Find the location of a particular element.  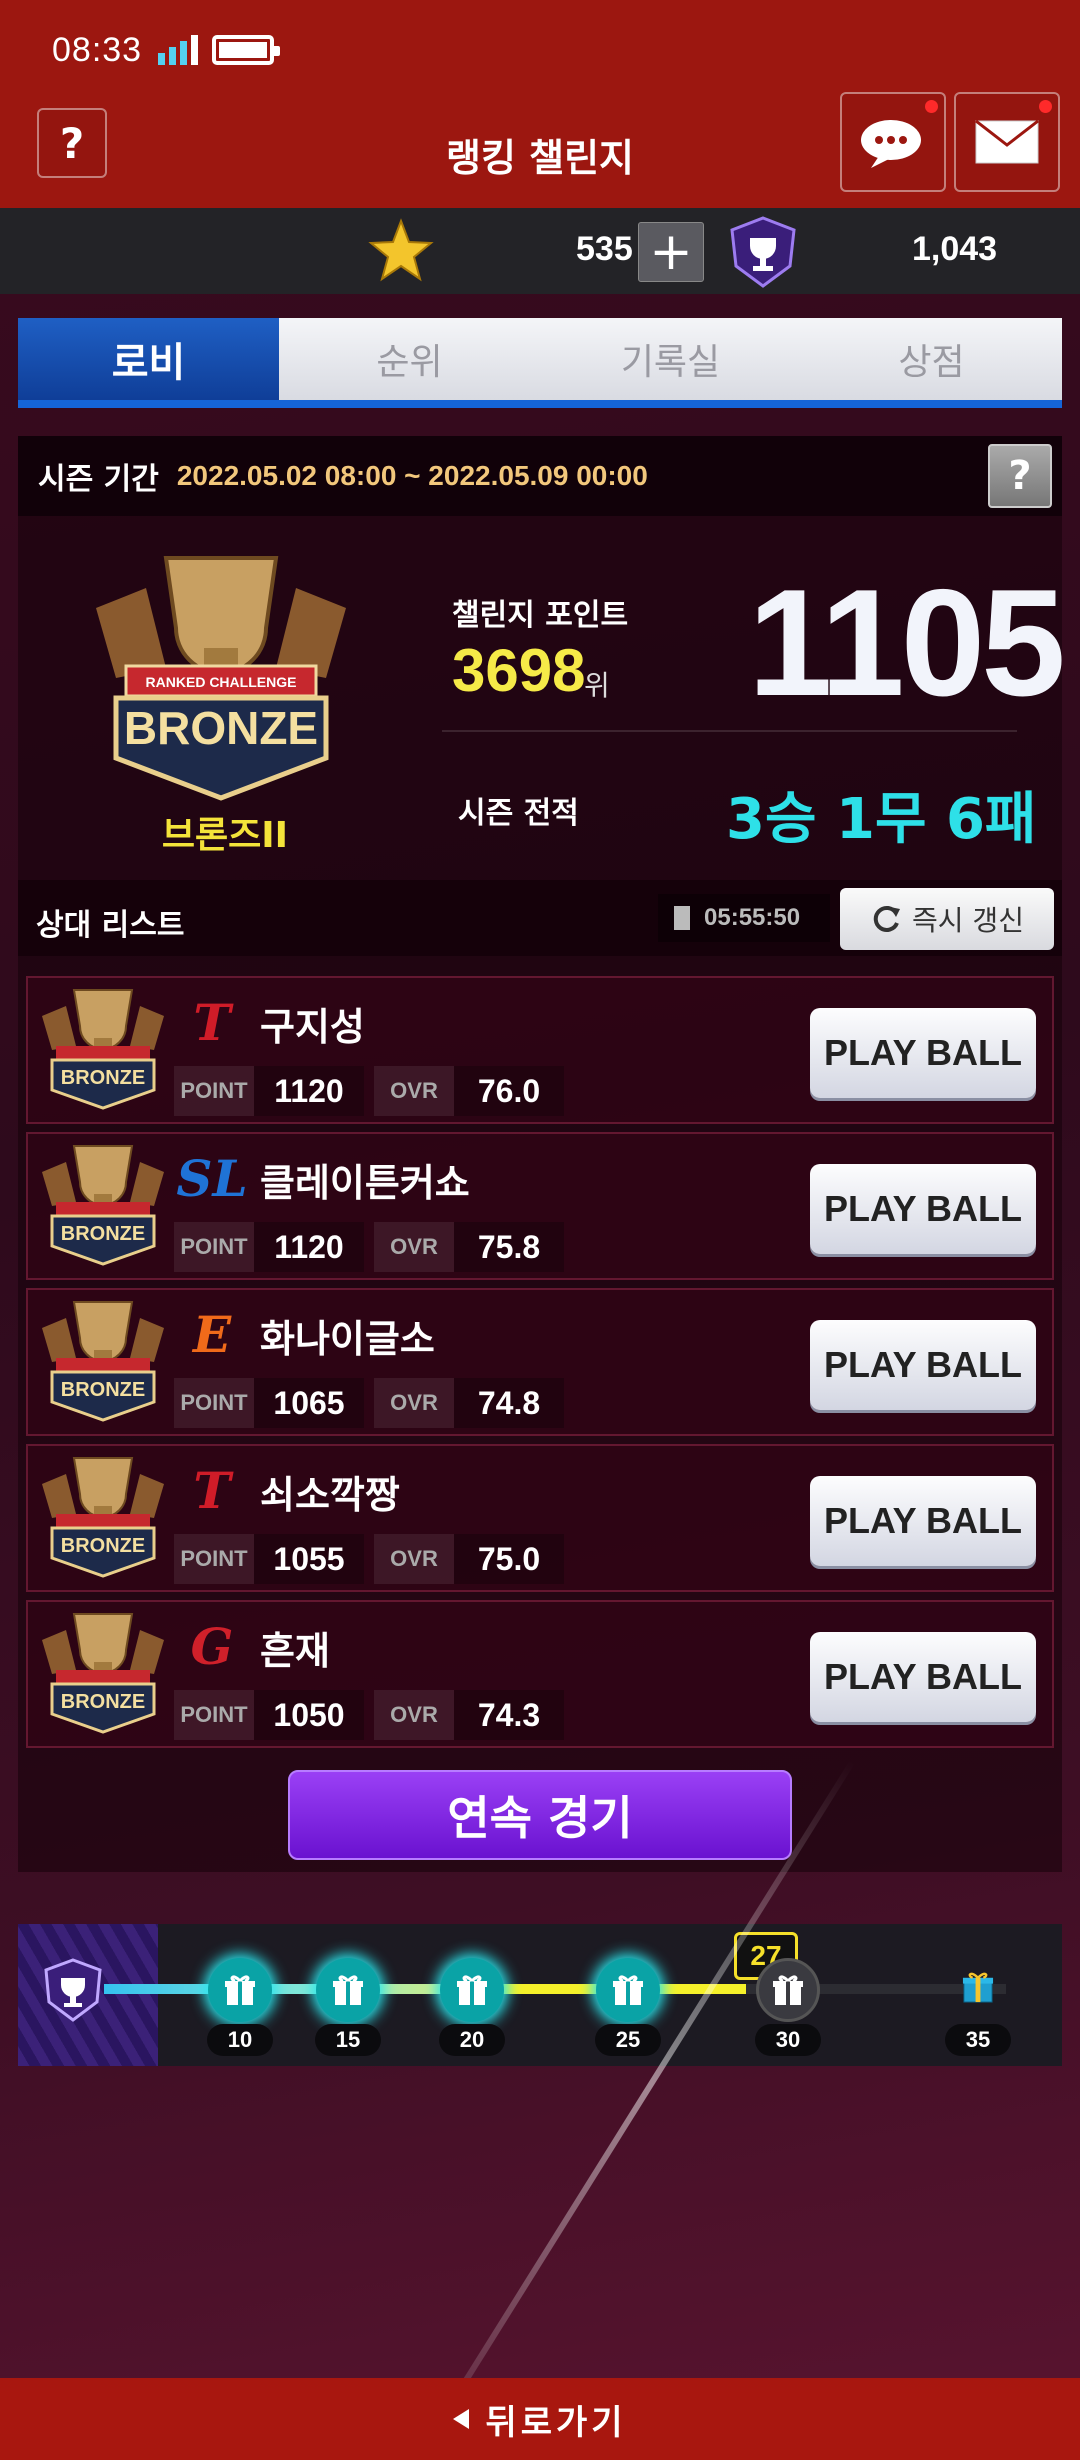

ovr-value: 74.3 is located at coordinates (509, 1715).